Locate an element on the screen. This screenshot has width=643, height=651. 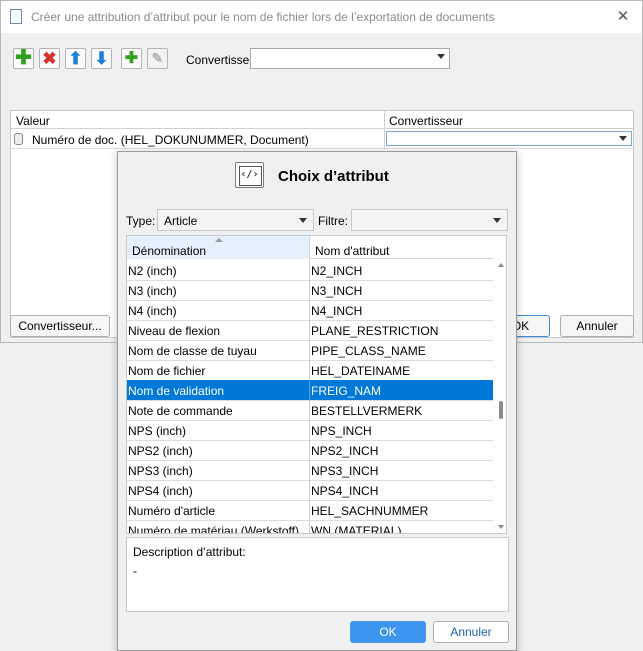
list-item: N3 (inch) N3_INCH is located at coordinates (310, 290).